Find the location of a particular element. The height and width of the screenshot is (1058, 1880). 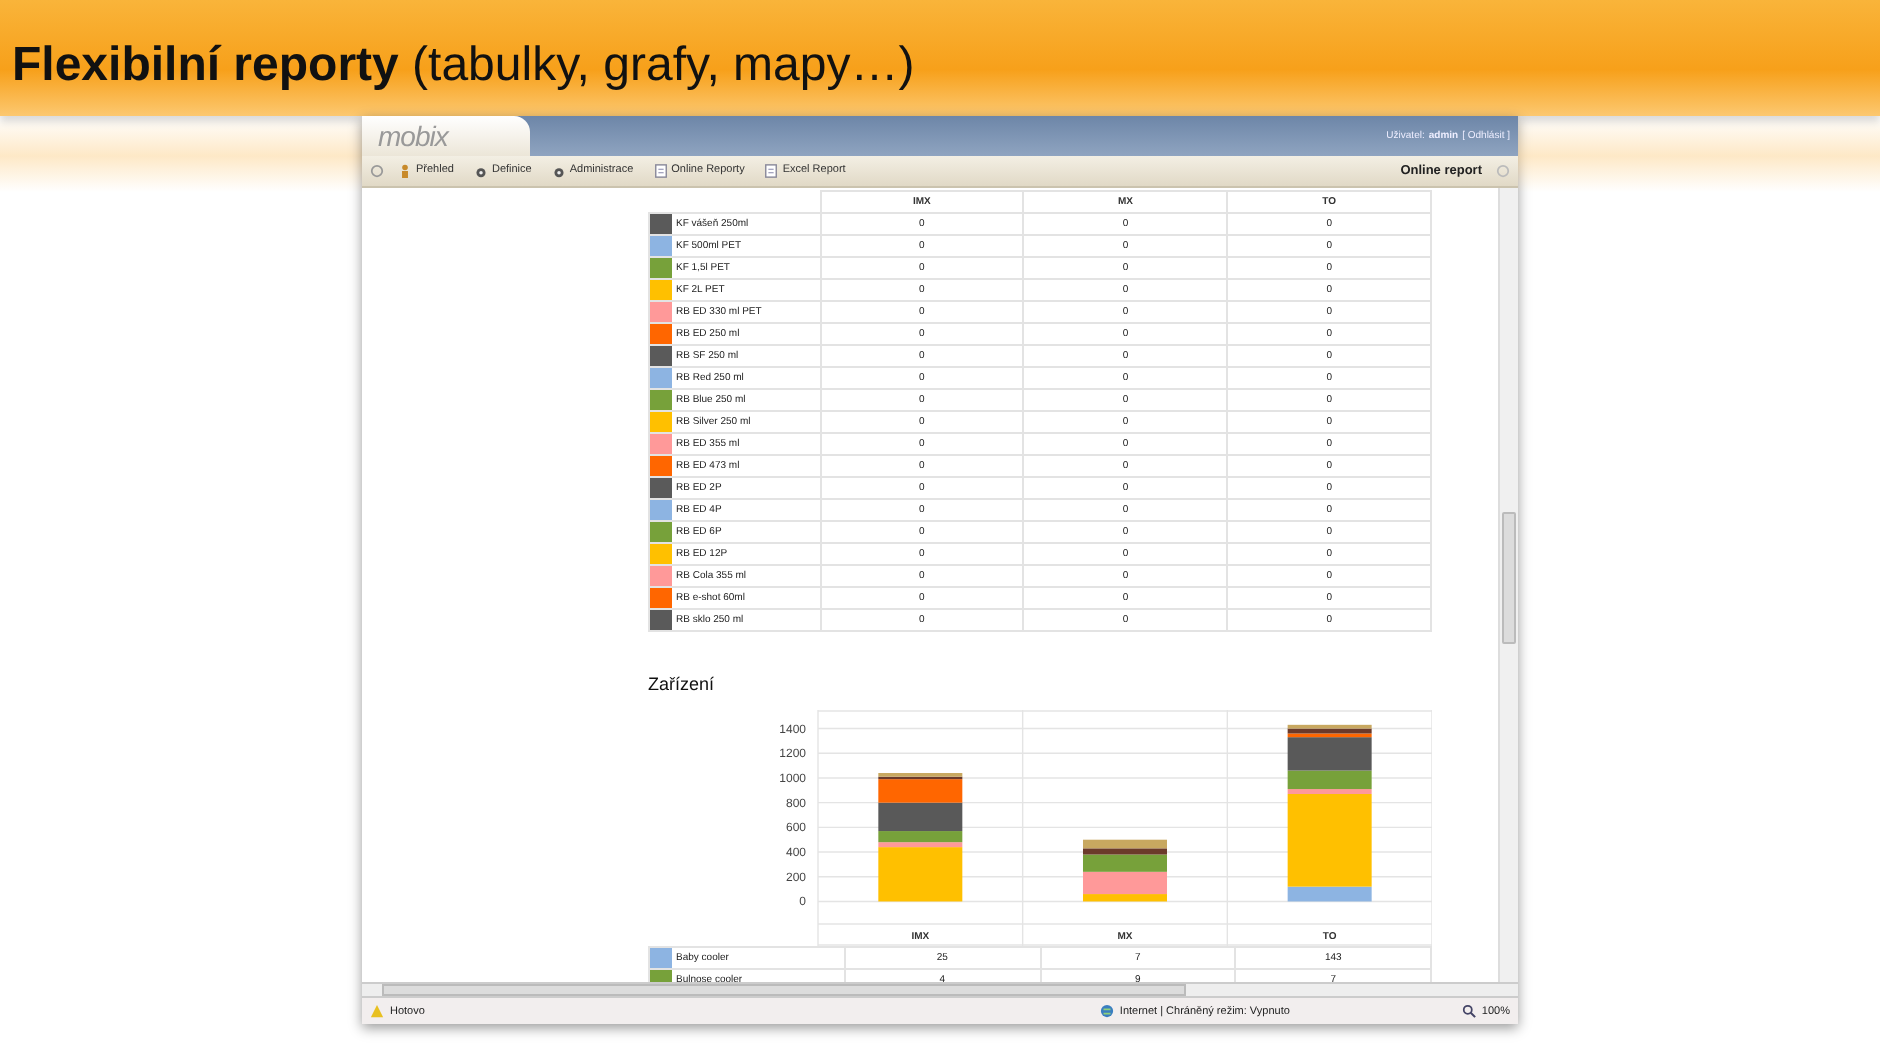

section-heading: Zařízení is located at coordinates (682, 683).